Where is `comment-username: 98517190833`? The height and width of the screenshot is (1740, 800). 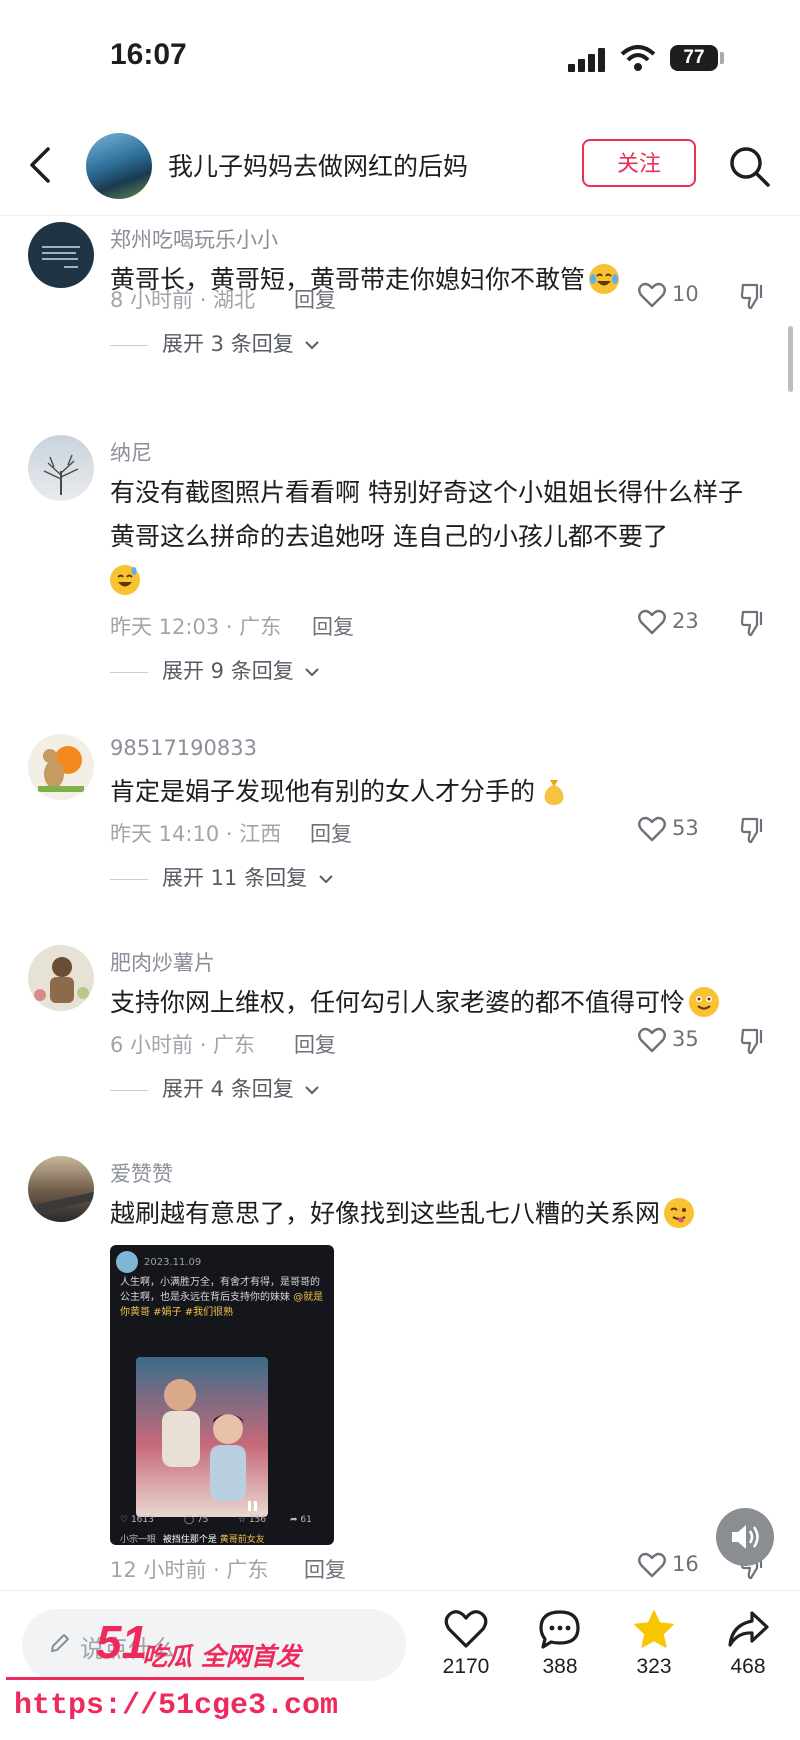
comment-username: 98517190833 is located at coordinates (183, 748).